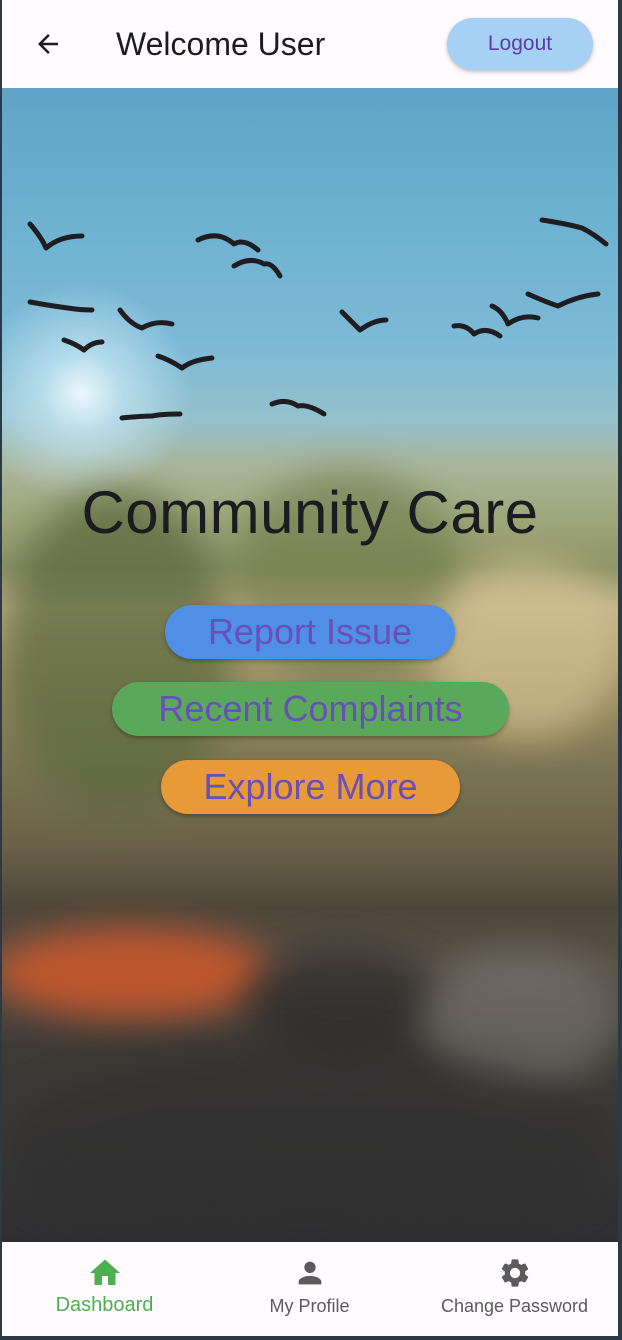  I want to click on bottom-navigation: Dashboard My Profile Change Password, so click(310, 1289).